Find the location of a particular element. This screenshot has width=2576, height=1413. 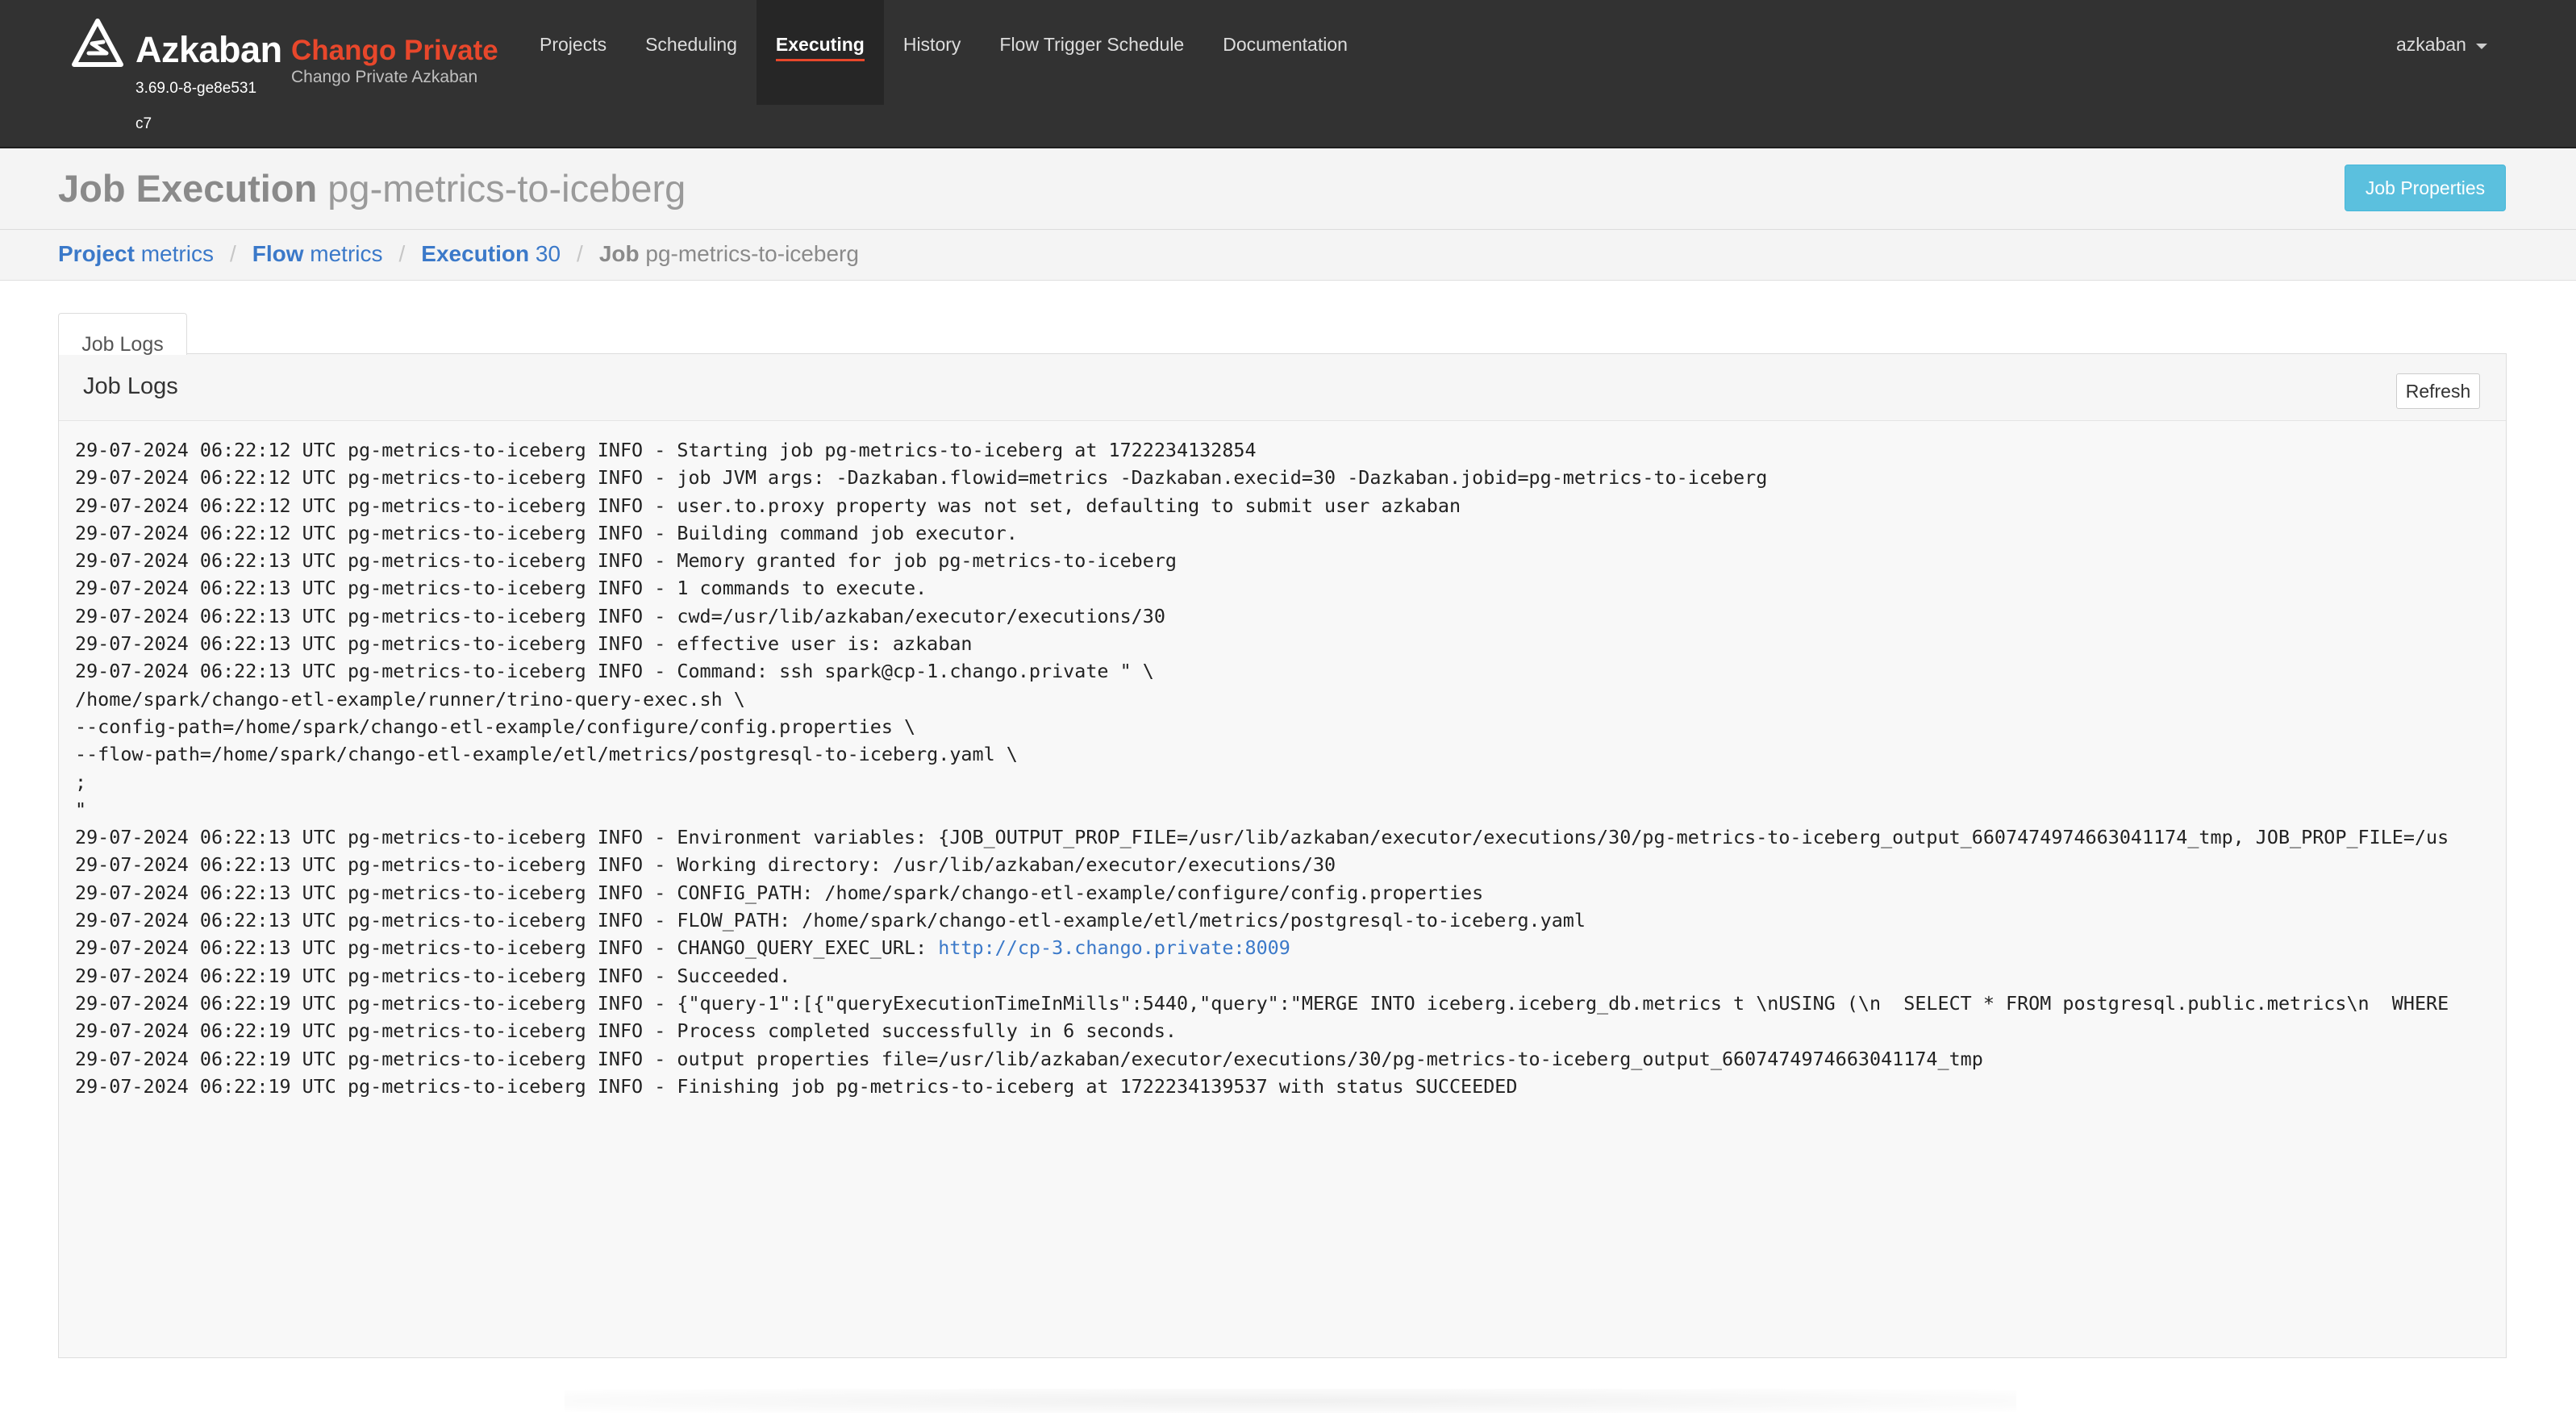

breadcrumb-job: Job pg-metrics-to-iceberg is located at coordinates (728, 253).